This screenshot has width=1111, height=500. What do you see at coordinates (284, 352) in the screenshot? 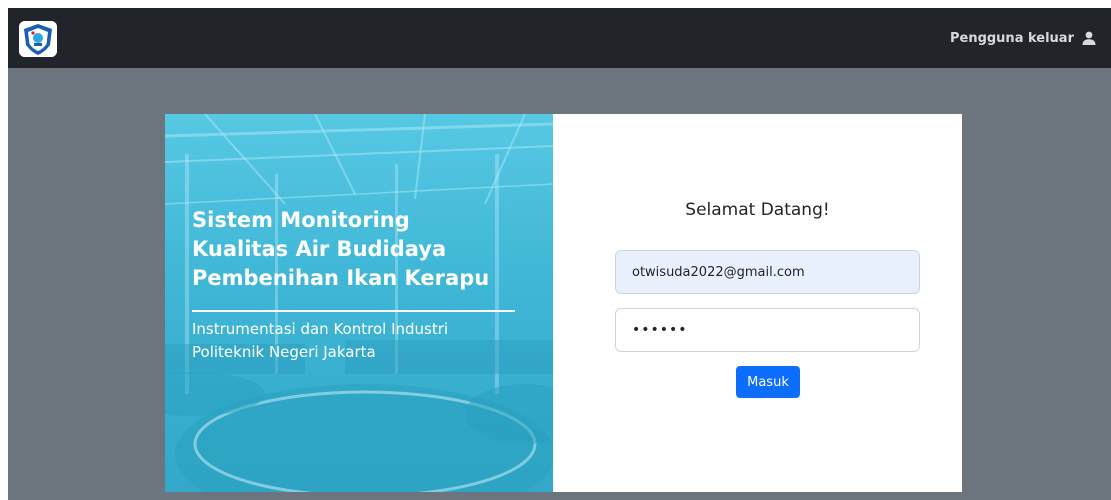
I see `hero-subtitle-line: Politeknik Negeri Jakarta` at bounding box center [284, 352].